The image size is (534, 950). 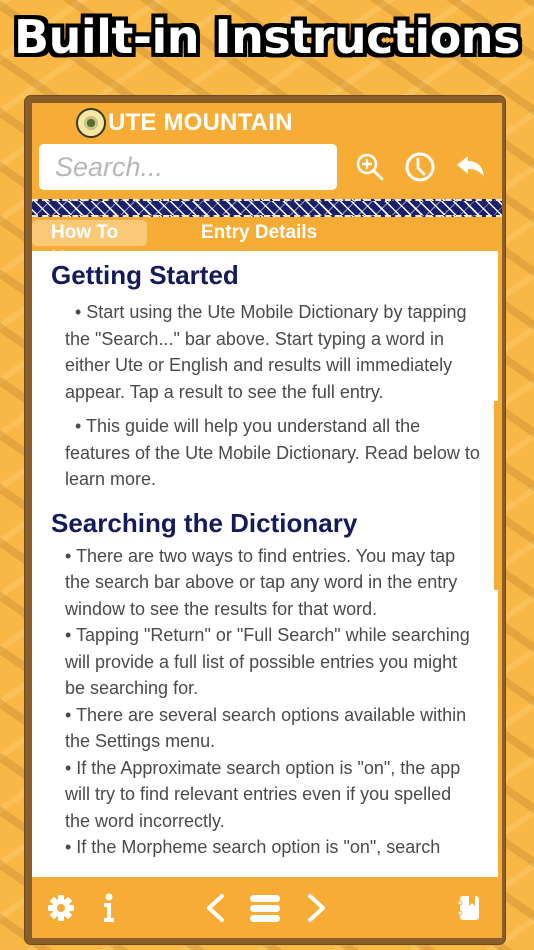 What do you see at coordinates (109, 908) in the screenshot?
I see `info-icon` at bounding box center [109, 908].